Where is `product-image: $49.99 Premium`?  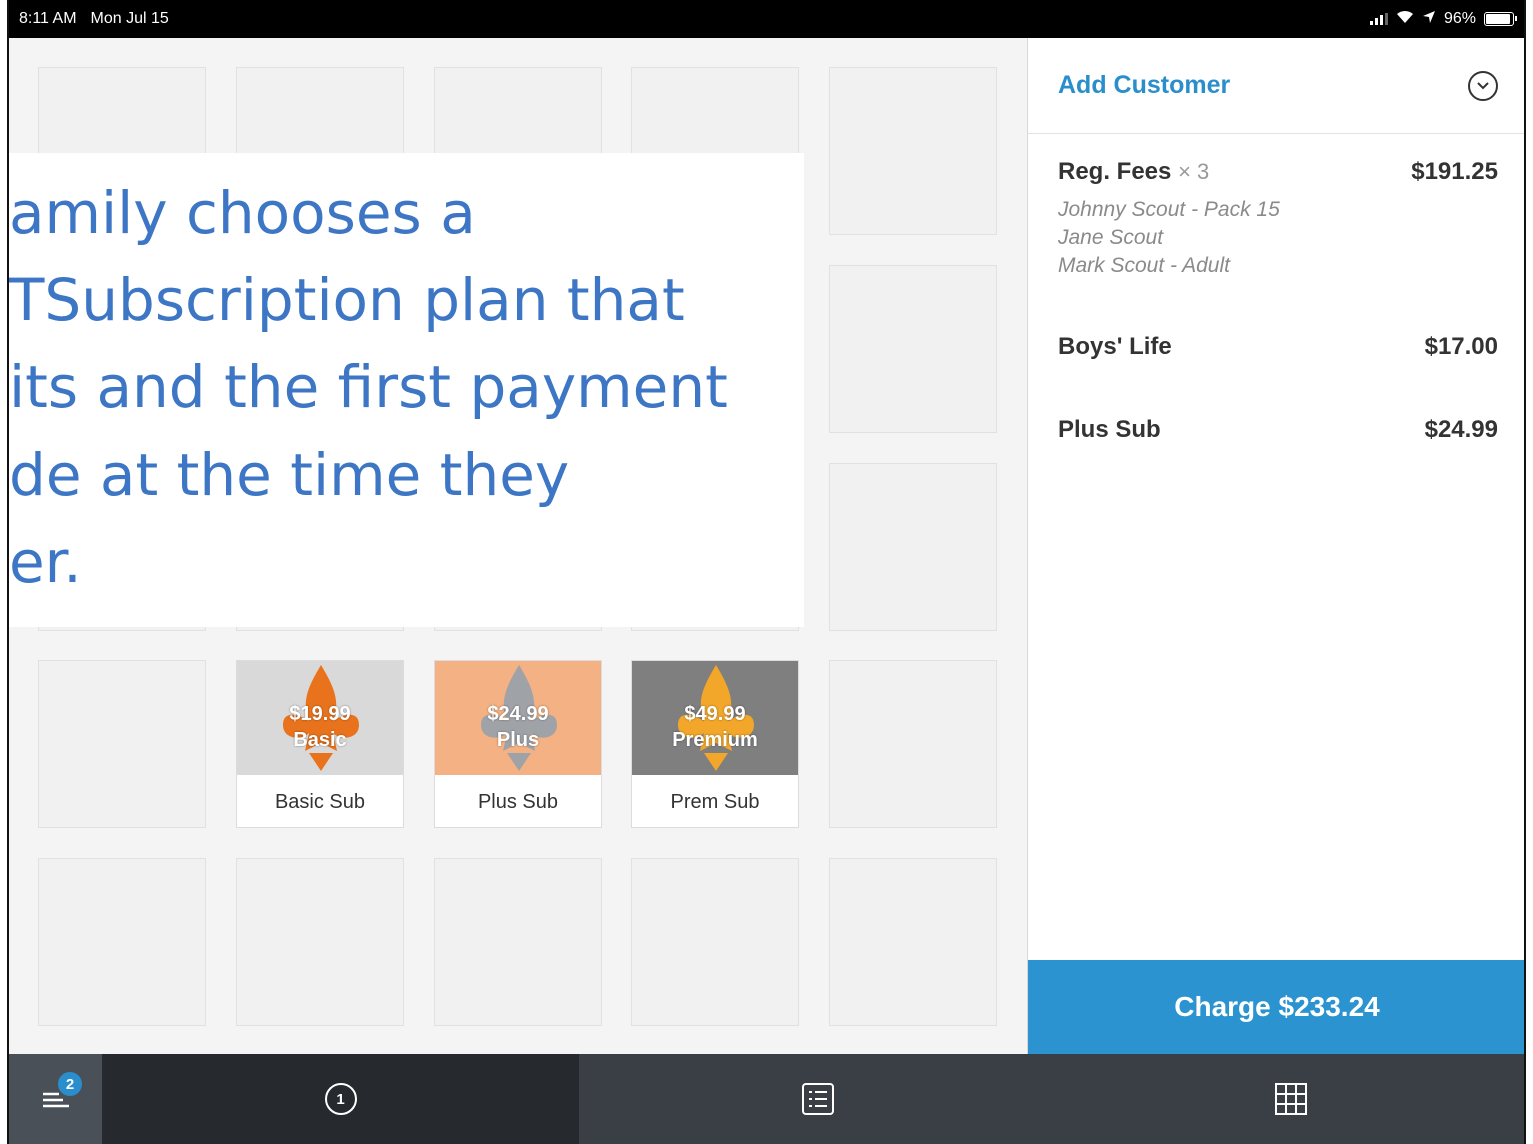 product-image: $49.99 Premium is located at coordinates (715, 718).